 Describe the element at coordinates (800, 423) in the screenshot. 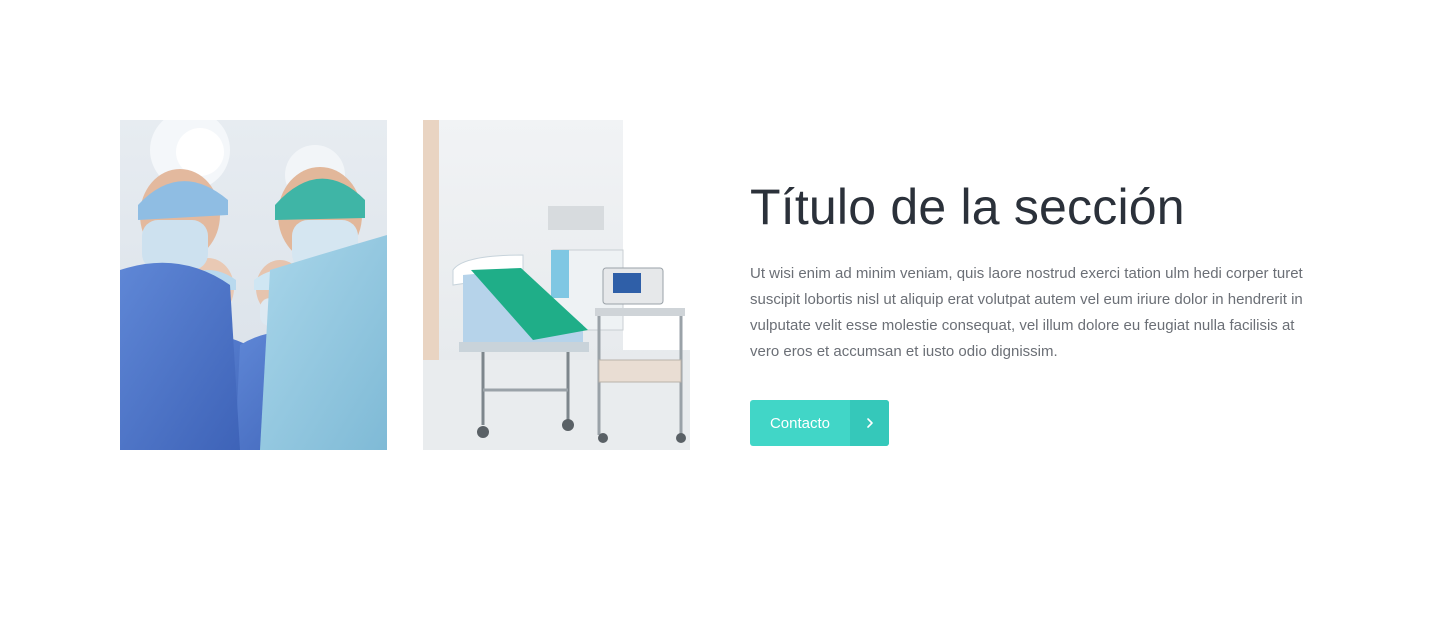

I see `contact-button-label: Contacto` at that location.